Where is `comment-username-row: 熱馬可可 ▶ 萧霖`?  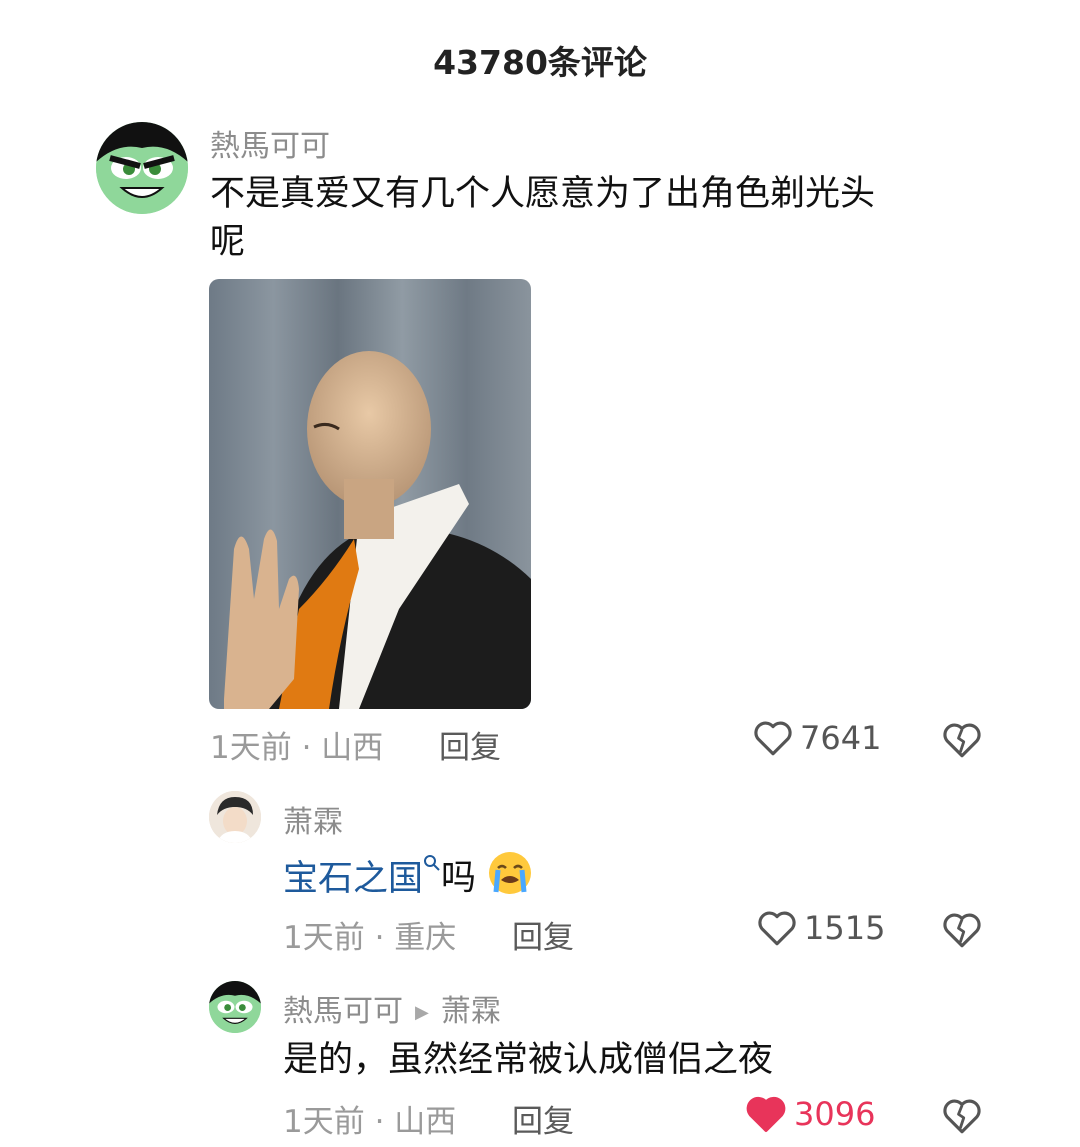
comment-username-row: 熱馬可可 ▶ 萧霖 is located at coordinates (392, 1008).